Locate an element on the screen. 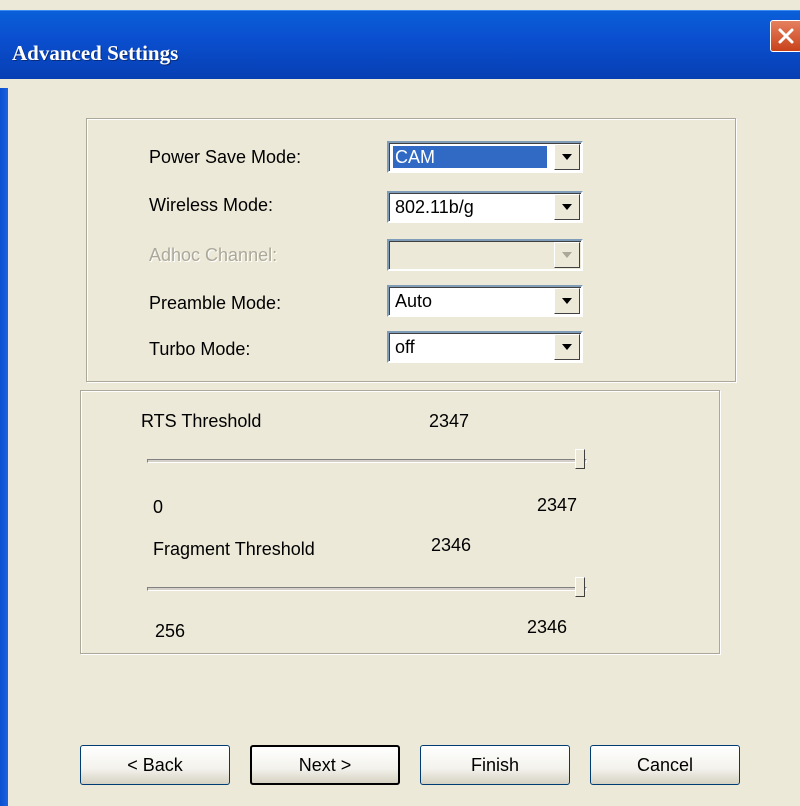  fragment-min-label: 256 is located at coordinates (170, 631).